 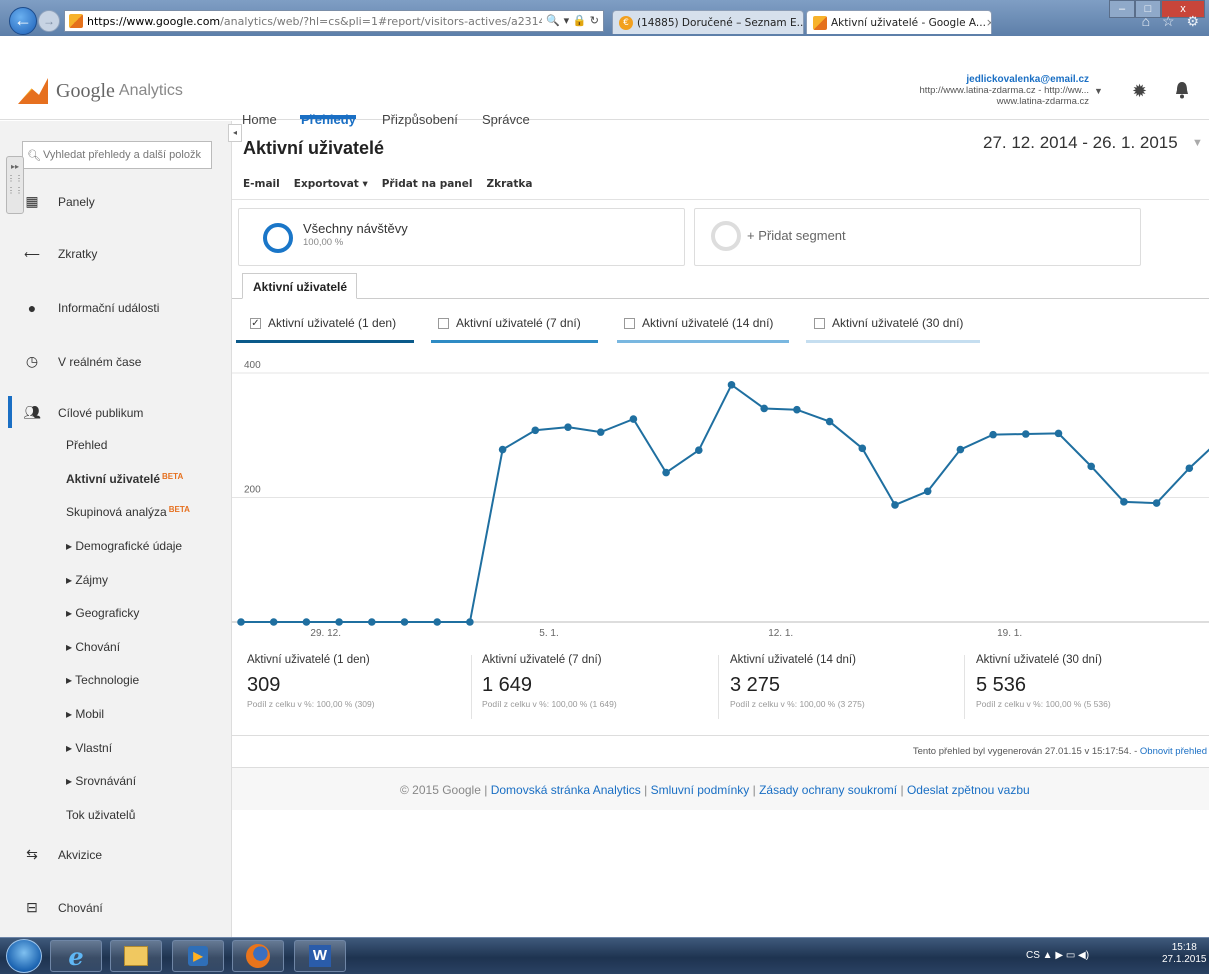 What do you see at coordinates (1139, 91) in the screenshot?
I see `gear-icon: ✹` at bounding box center [1139, 91].